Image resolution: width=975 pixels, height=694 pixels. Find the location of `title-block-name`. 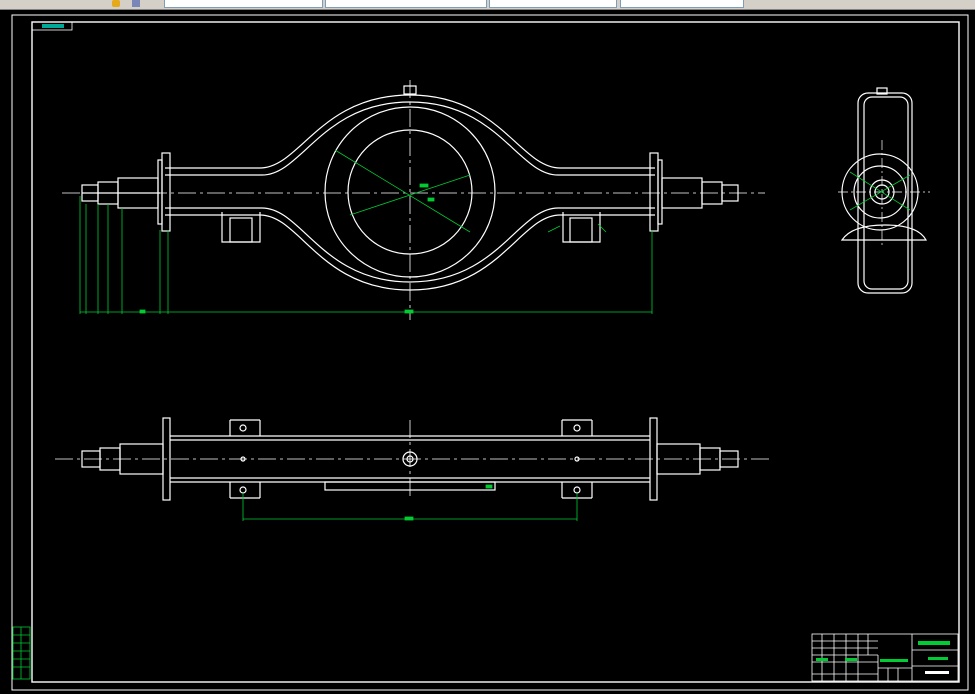

title-block-name is located at coordinates (934, 643).